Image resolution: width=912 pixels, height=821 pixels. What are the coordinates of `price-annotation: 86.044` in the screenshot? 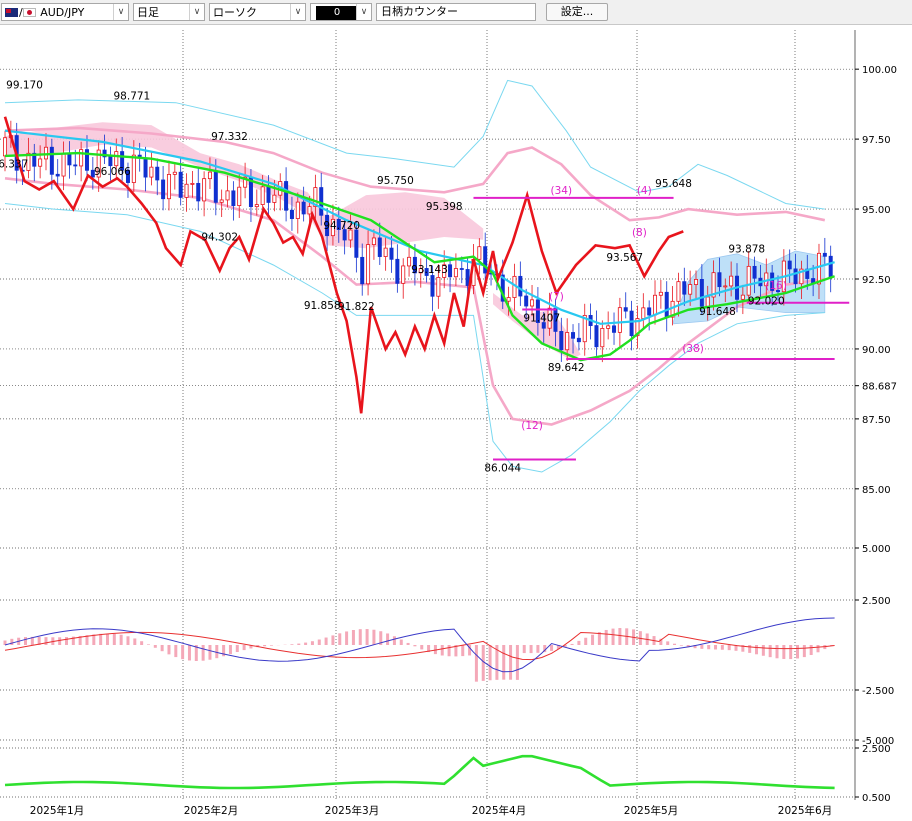 It's located at (502, 469).